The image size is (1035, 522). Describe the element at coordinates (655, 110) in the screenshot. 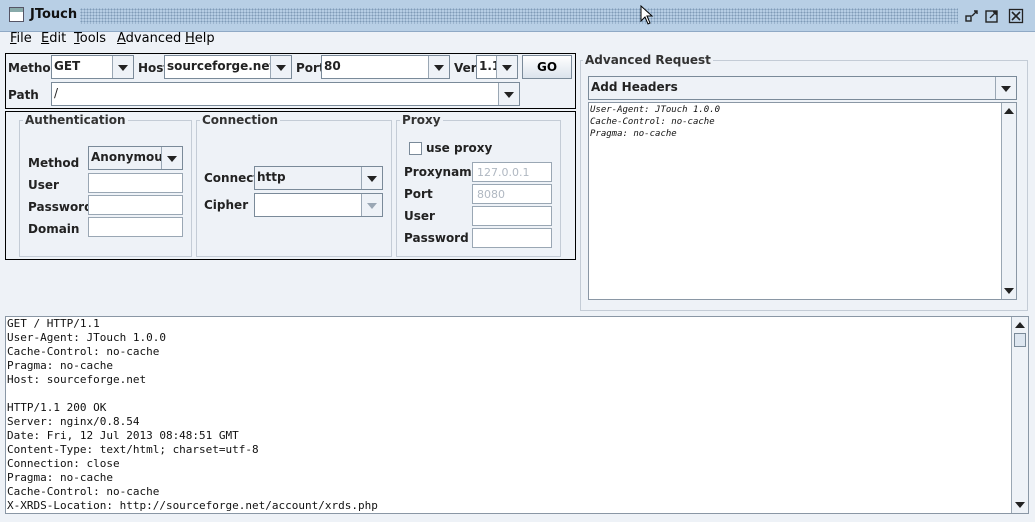

I see `header-line: User-Agent: JTouch 1.0.0` at that location.